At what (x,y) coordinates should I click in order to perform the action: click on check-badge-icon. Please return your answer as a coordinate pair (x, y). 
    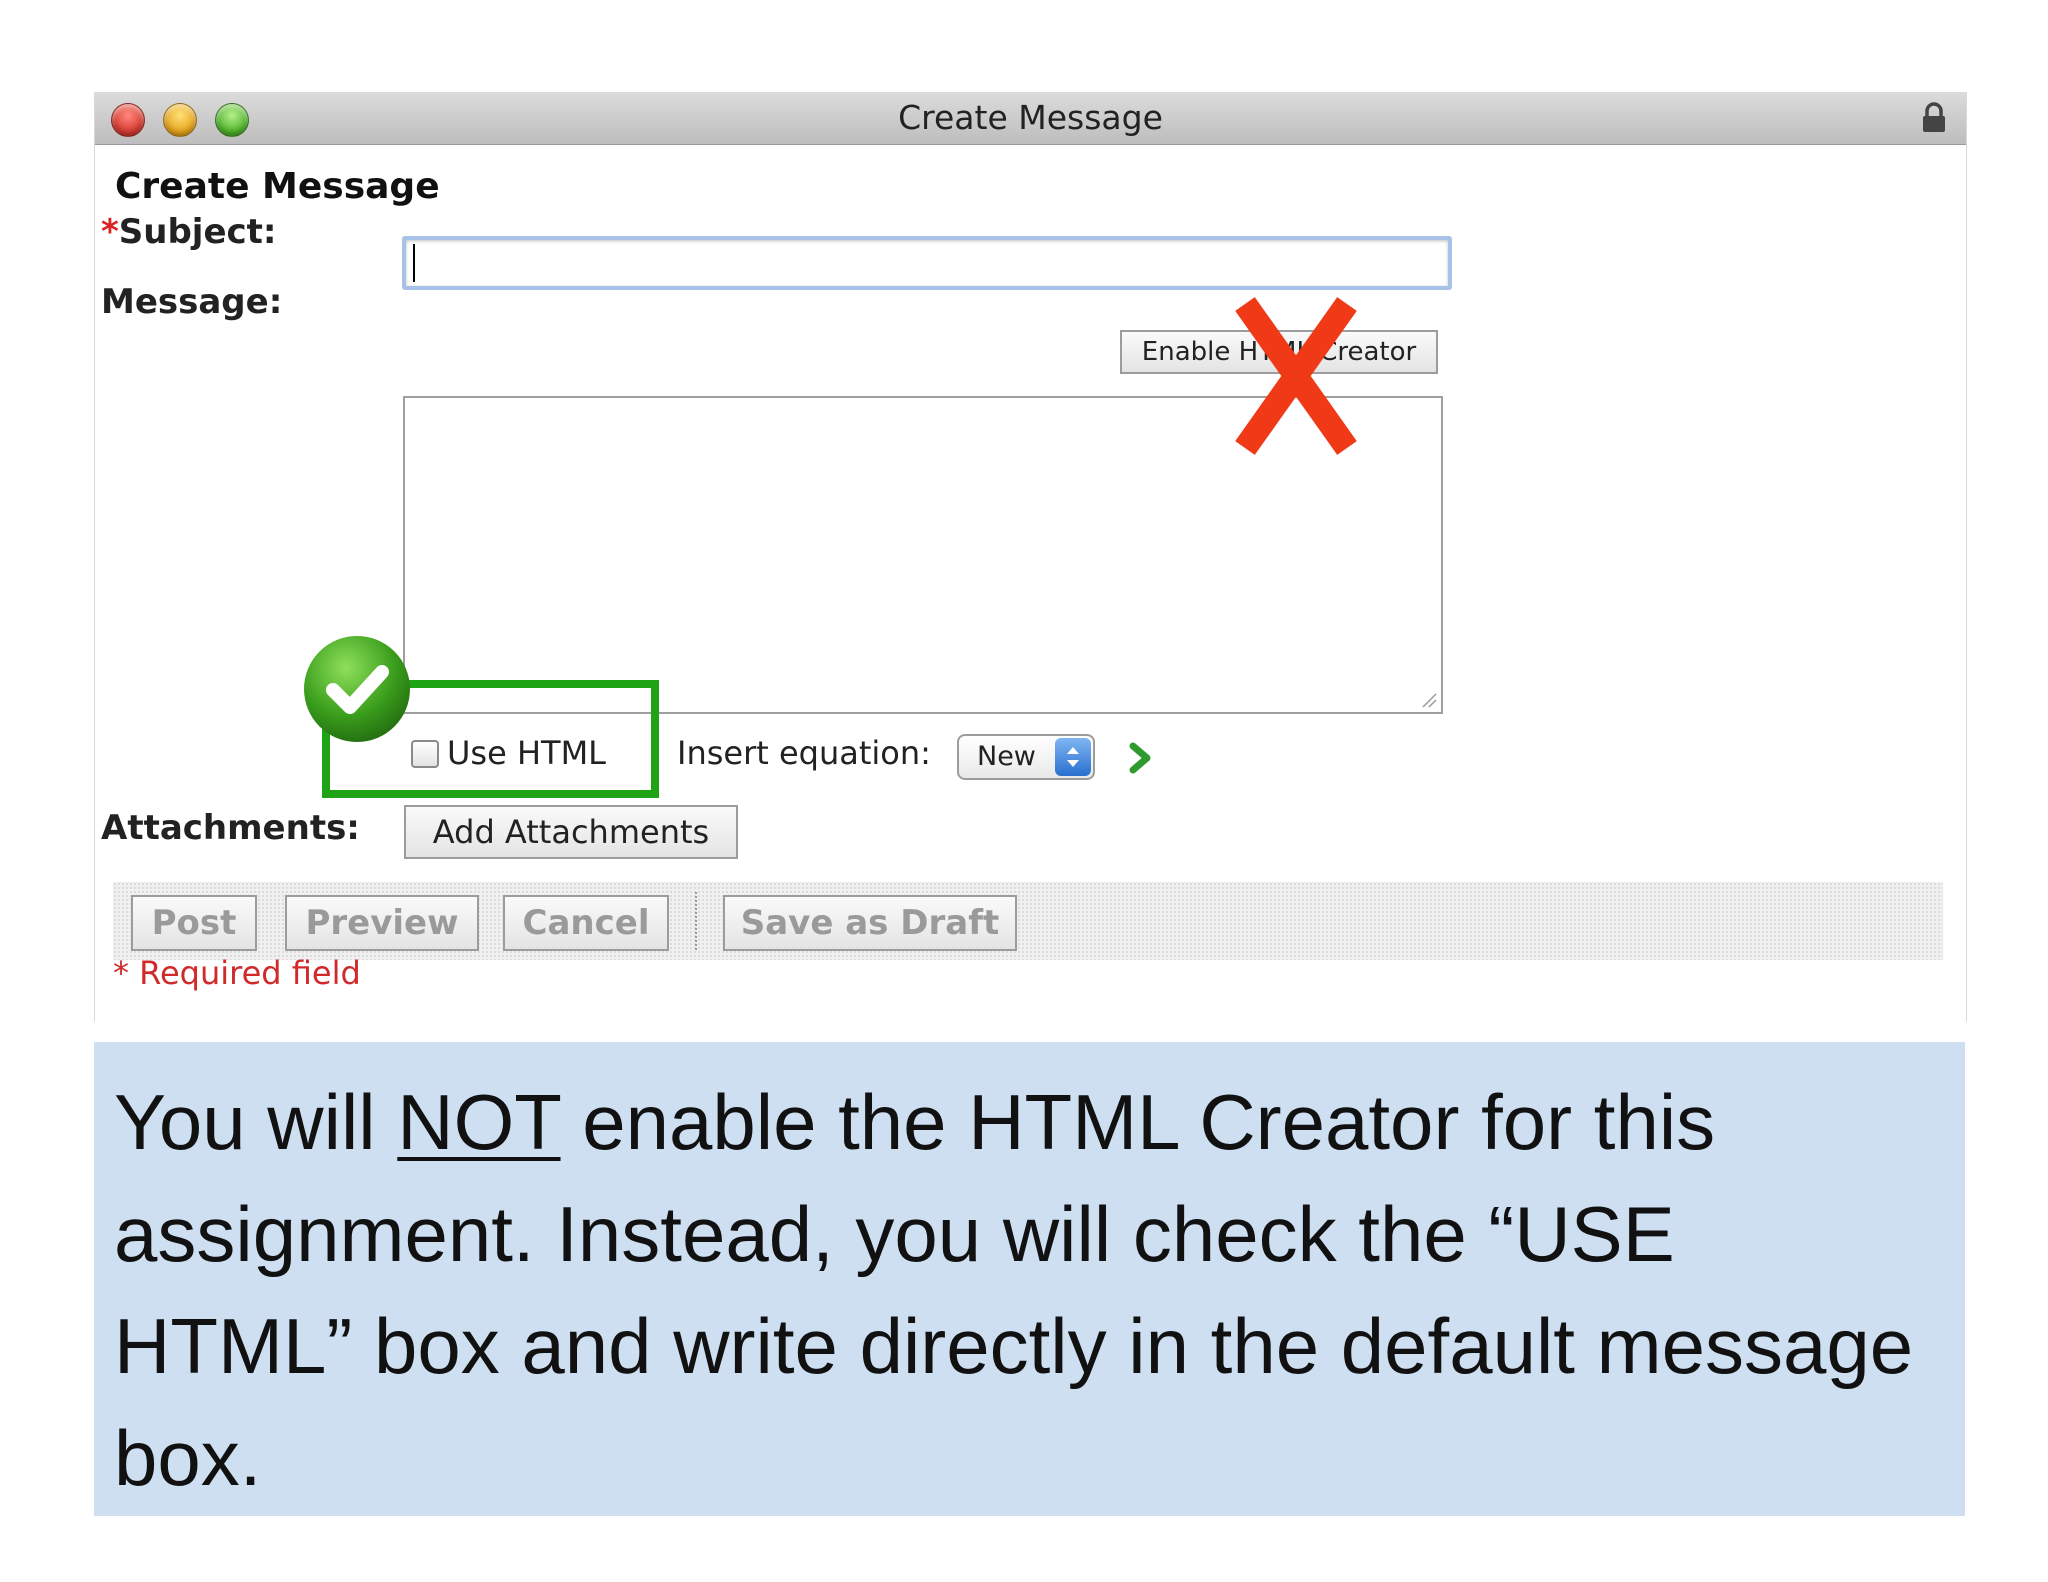
    Looking at the image, I should click on (357, 689).